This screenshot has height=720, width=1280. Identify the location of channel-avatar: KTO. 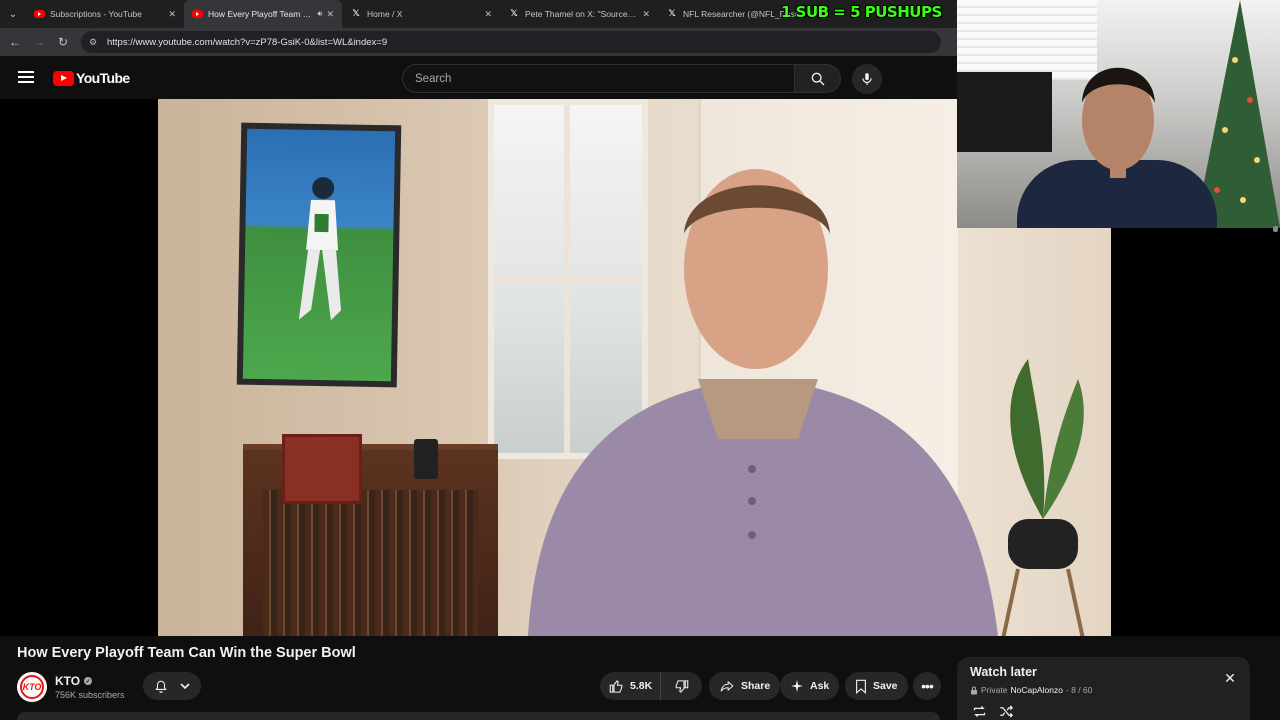
(32, 687).